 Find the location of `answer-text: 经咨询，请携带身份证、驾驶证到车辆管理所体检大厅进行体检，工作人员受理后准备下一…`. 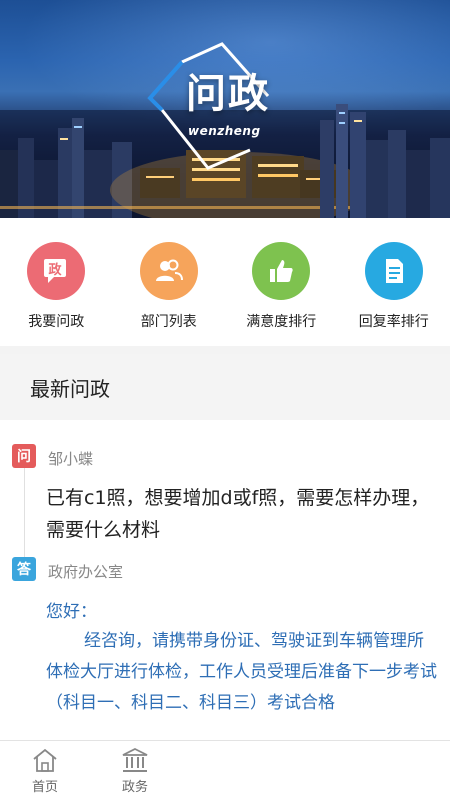

answer-text: 经咨询，请携带身份证、驾驶证到车辆管理所体检大厅进行体检，工作人员受理后准备下一… is located at coordinates (241, 672).